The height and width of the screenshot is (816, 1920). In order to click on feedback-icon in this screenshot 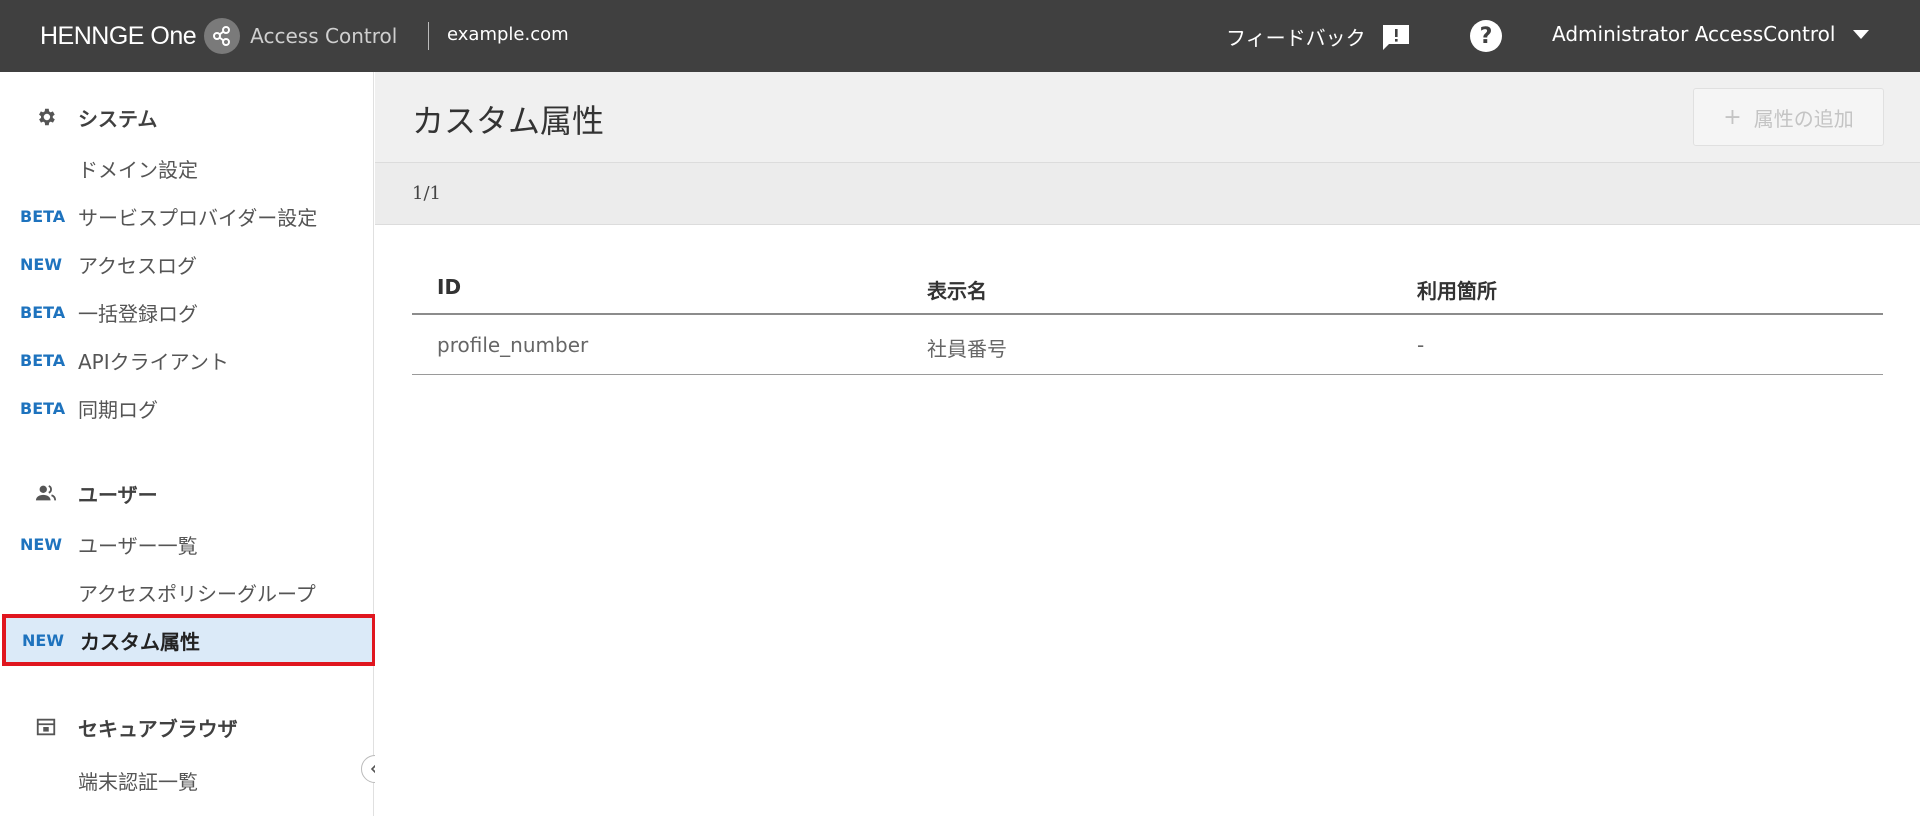, I will do `click(1395, 37)`.